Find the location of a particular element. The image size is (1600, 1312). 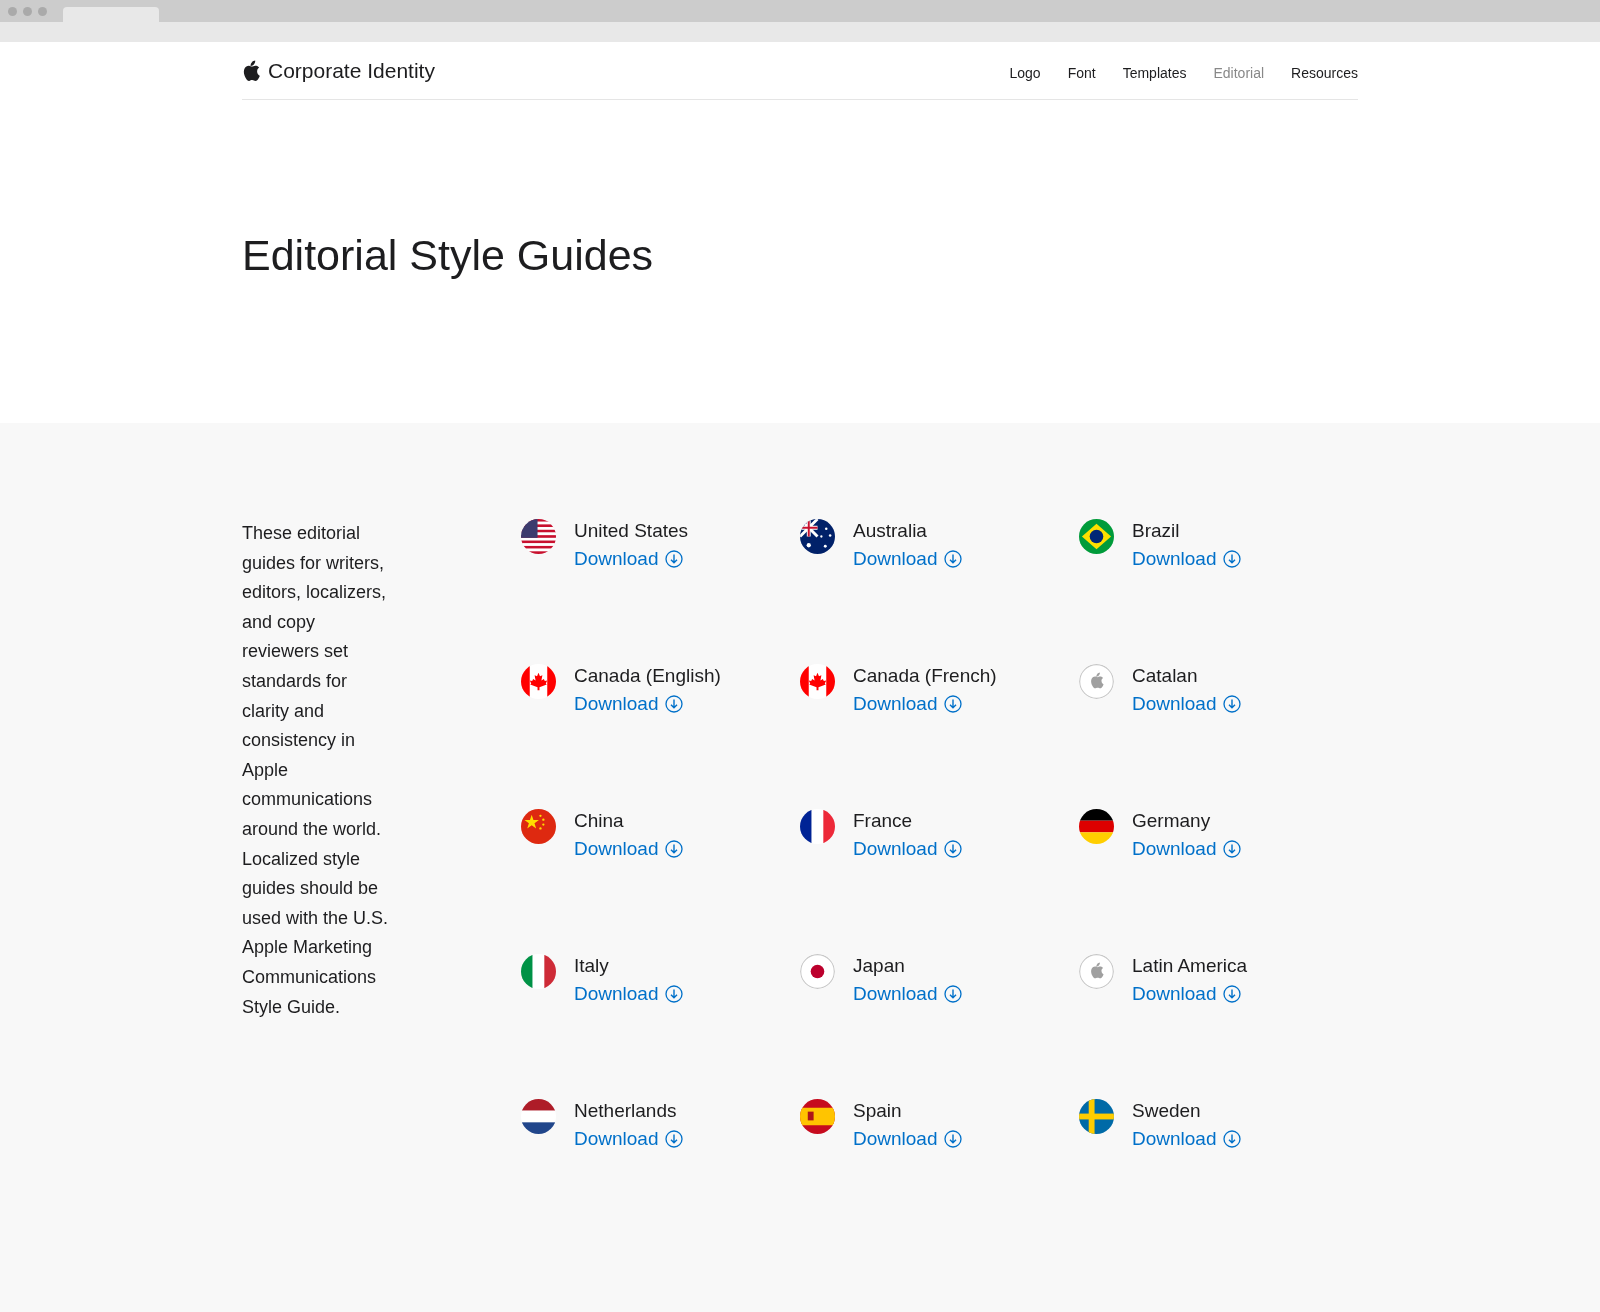

apple-logo-icon is located at coordinates (252, 70).